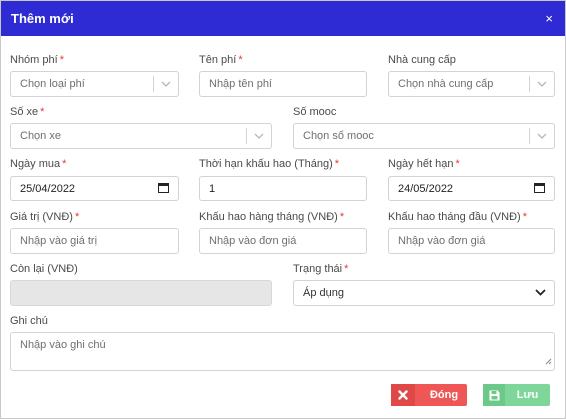 The width and height of the screenshot is (566, 419). What do you see at coordinates (141, 136) in the screenshot?
I see `vehicle-select: Chọn xe` at bounding box center [141, 136].